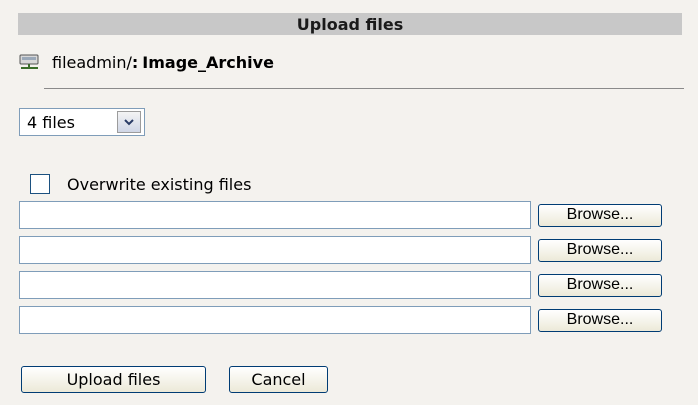 The width and height of the screenshot is (698, 405). I want to click on panel-header: Upload files, so click(350, 24).